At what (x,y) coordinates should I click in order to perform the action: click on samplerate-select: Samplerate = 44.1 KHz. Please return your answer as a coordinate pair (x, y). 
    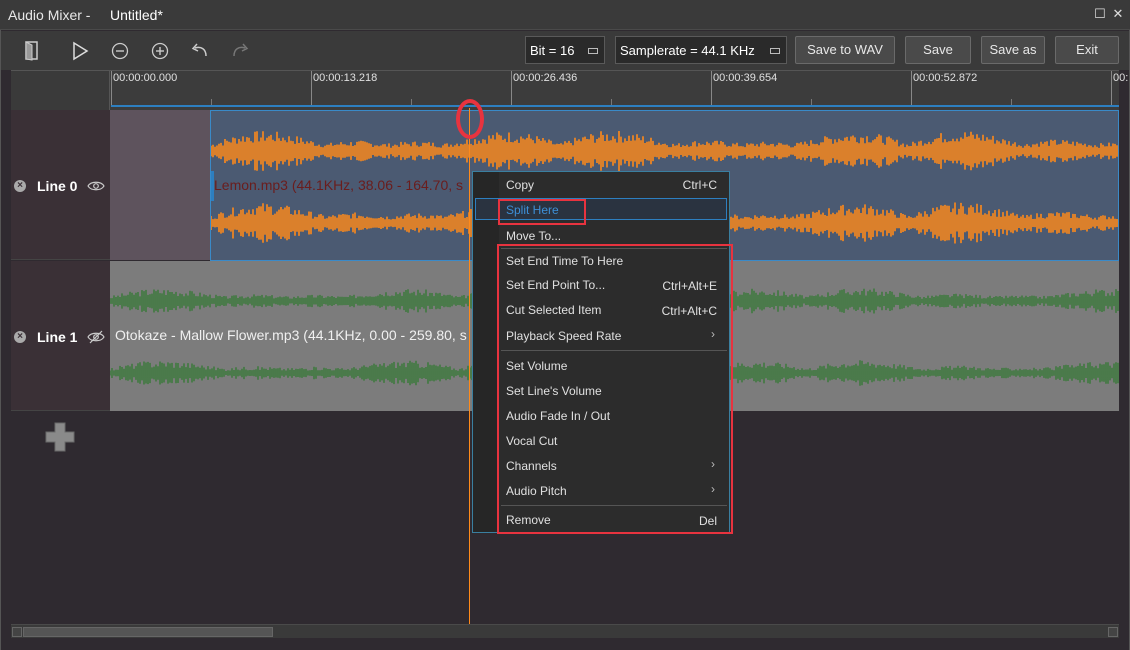
    Looking at the image, I should click on (701, 50).